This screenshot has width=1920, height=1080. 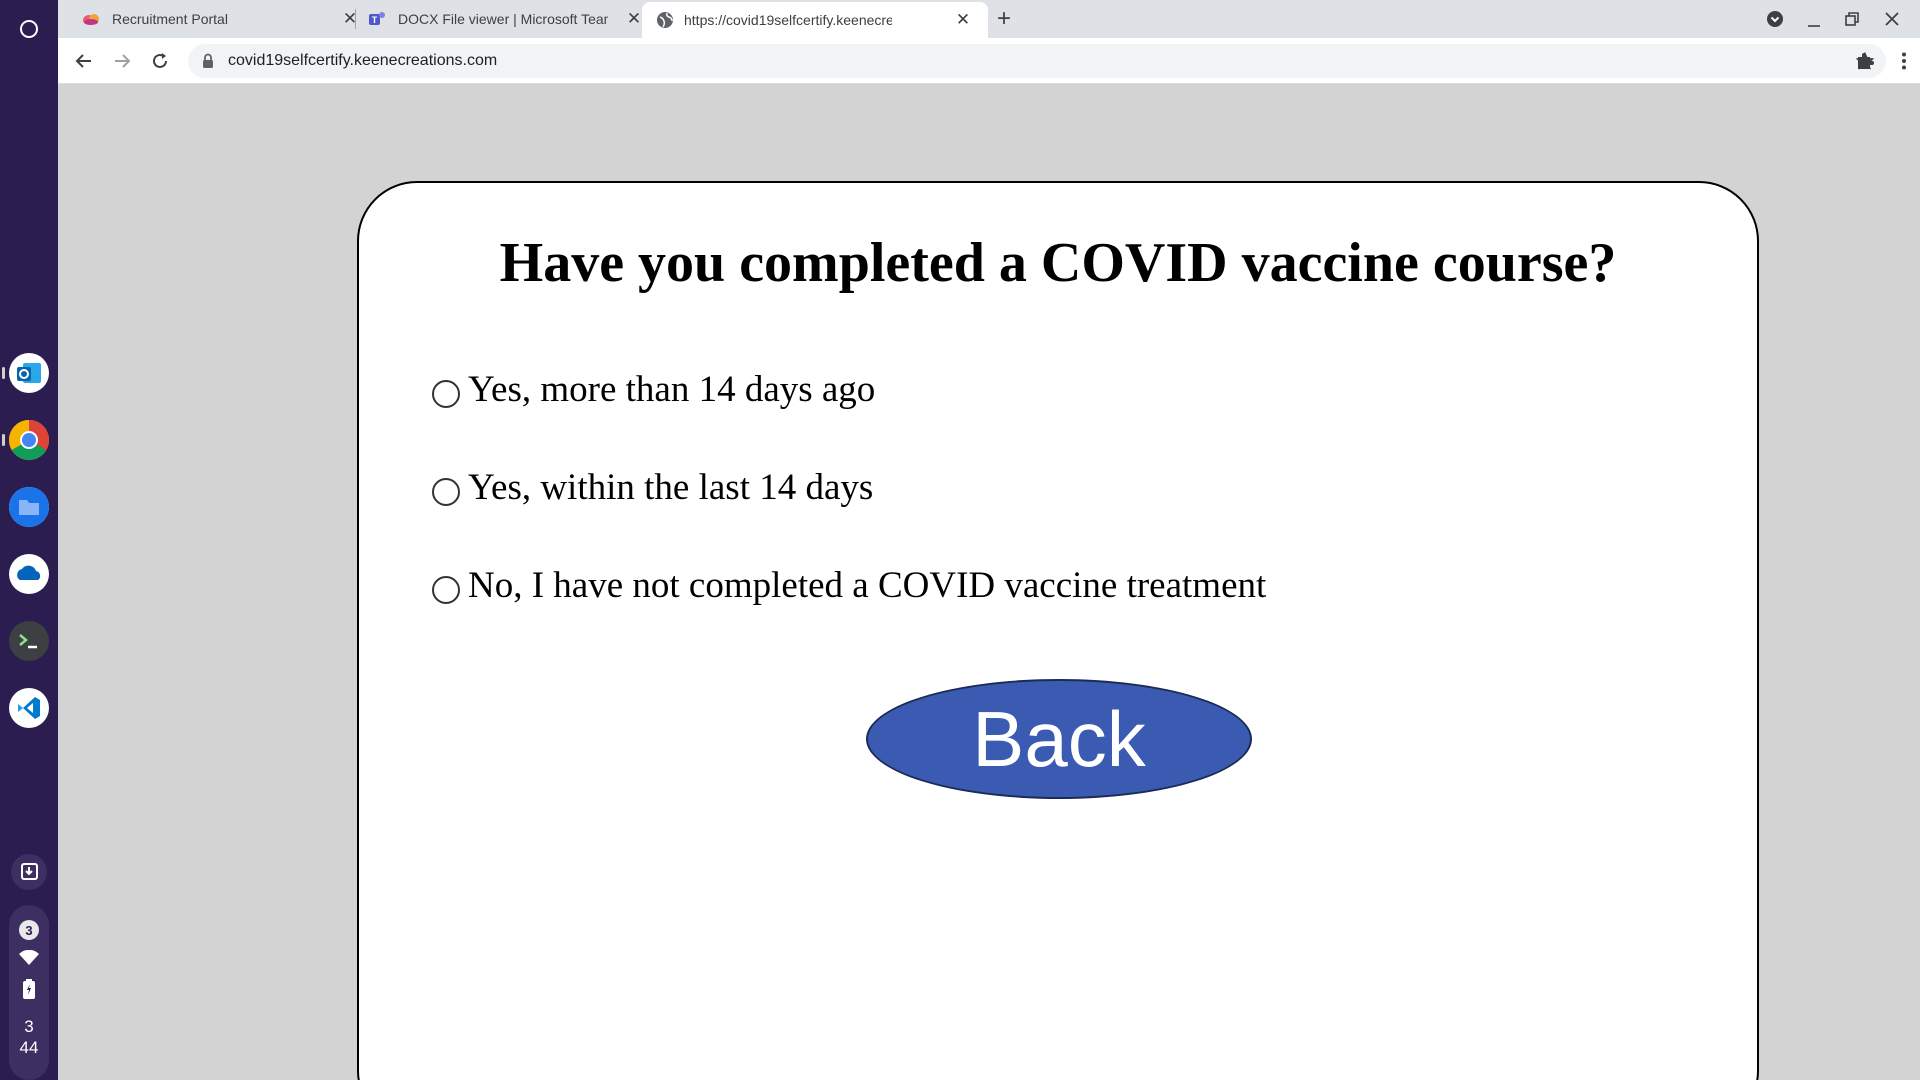 What do you see at coordinates (1059, 739) in the screenshot?
I see `back-button: Back` at bounding box center [1059, 739].